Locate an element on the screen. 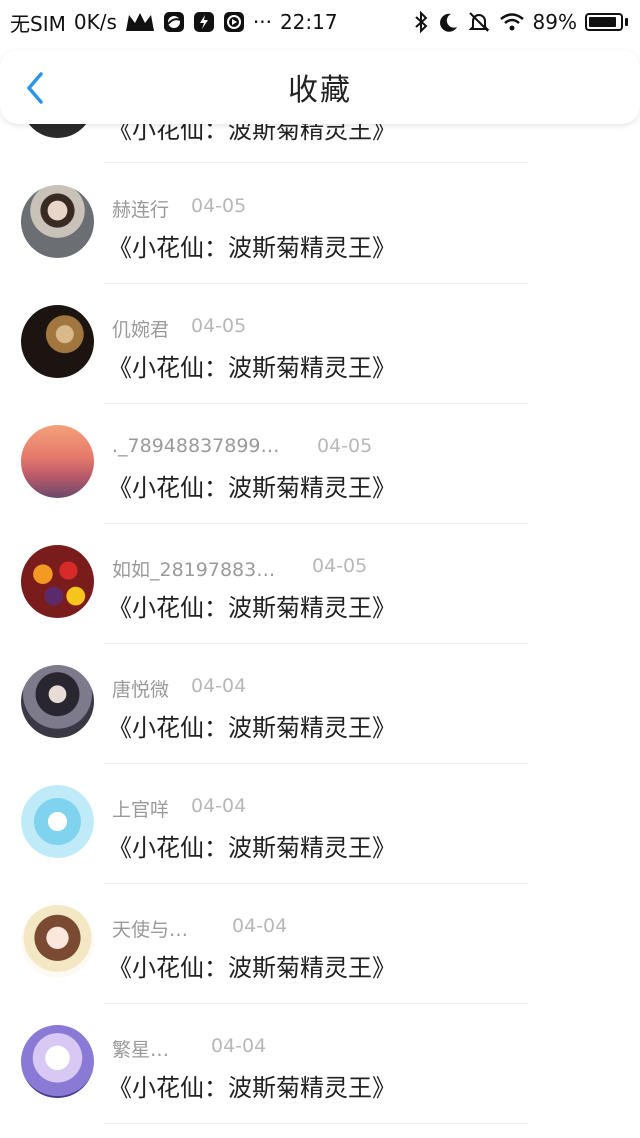 The height and width of the screenshot is (1138, 640). status-bar: 无SIM 0K/s ··· 22:17 89% is located at coordinates (320, 22).